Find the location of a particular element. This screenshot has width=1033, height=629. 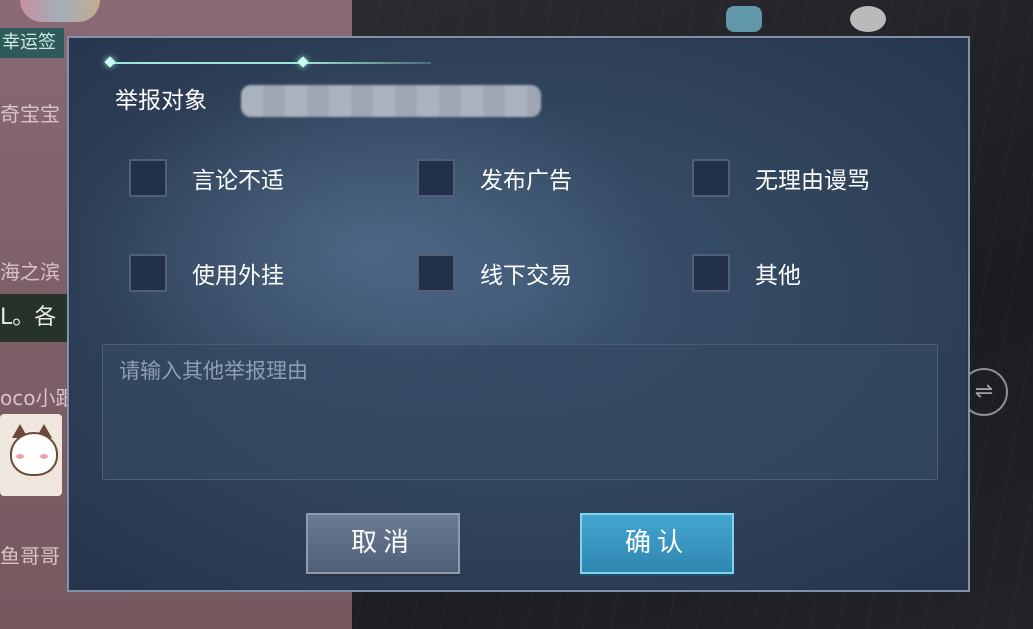

option-advertising: 发布广告 is located at coordinates (494, 178).